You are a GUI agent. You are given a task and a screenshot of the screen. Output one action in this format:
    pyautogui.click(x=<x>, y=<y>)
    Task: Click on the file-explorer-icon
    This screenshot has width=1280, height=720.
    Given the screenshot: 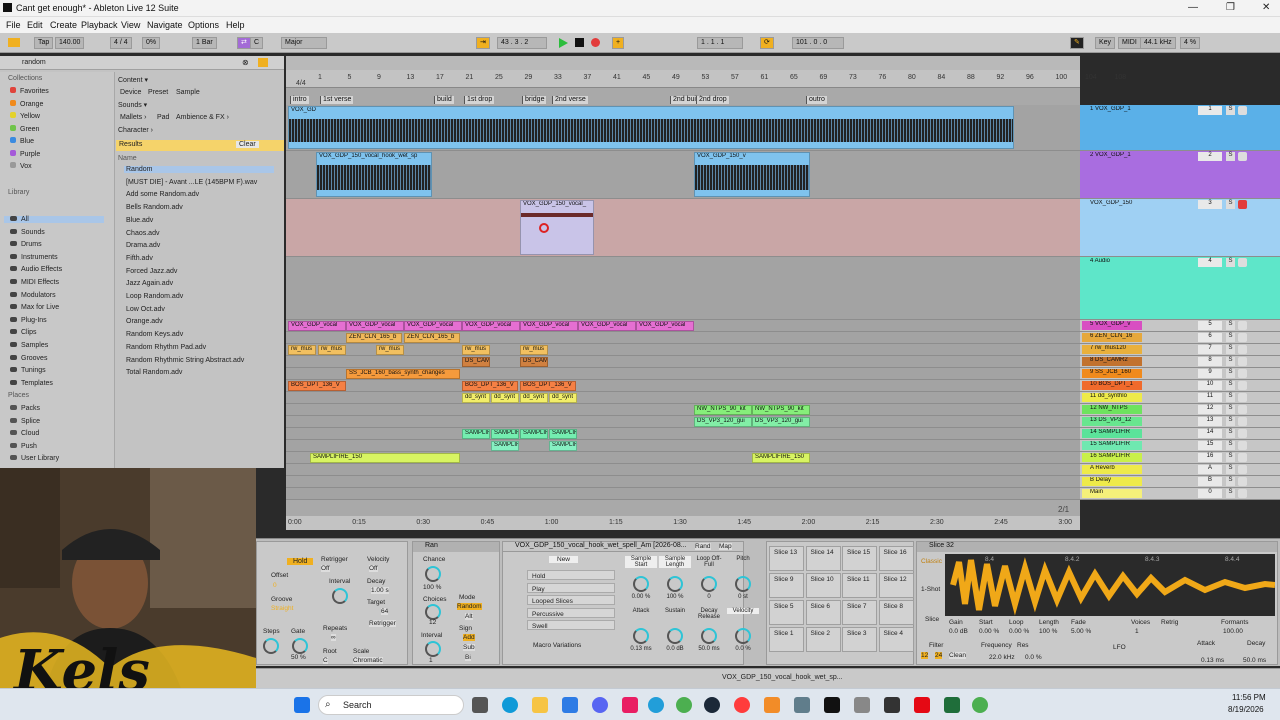 What is the action you would take?
    pyautogui.click(x=540, y=705)
    